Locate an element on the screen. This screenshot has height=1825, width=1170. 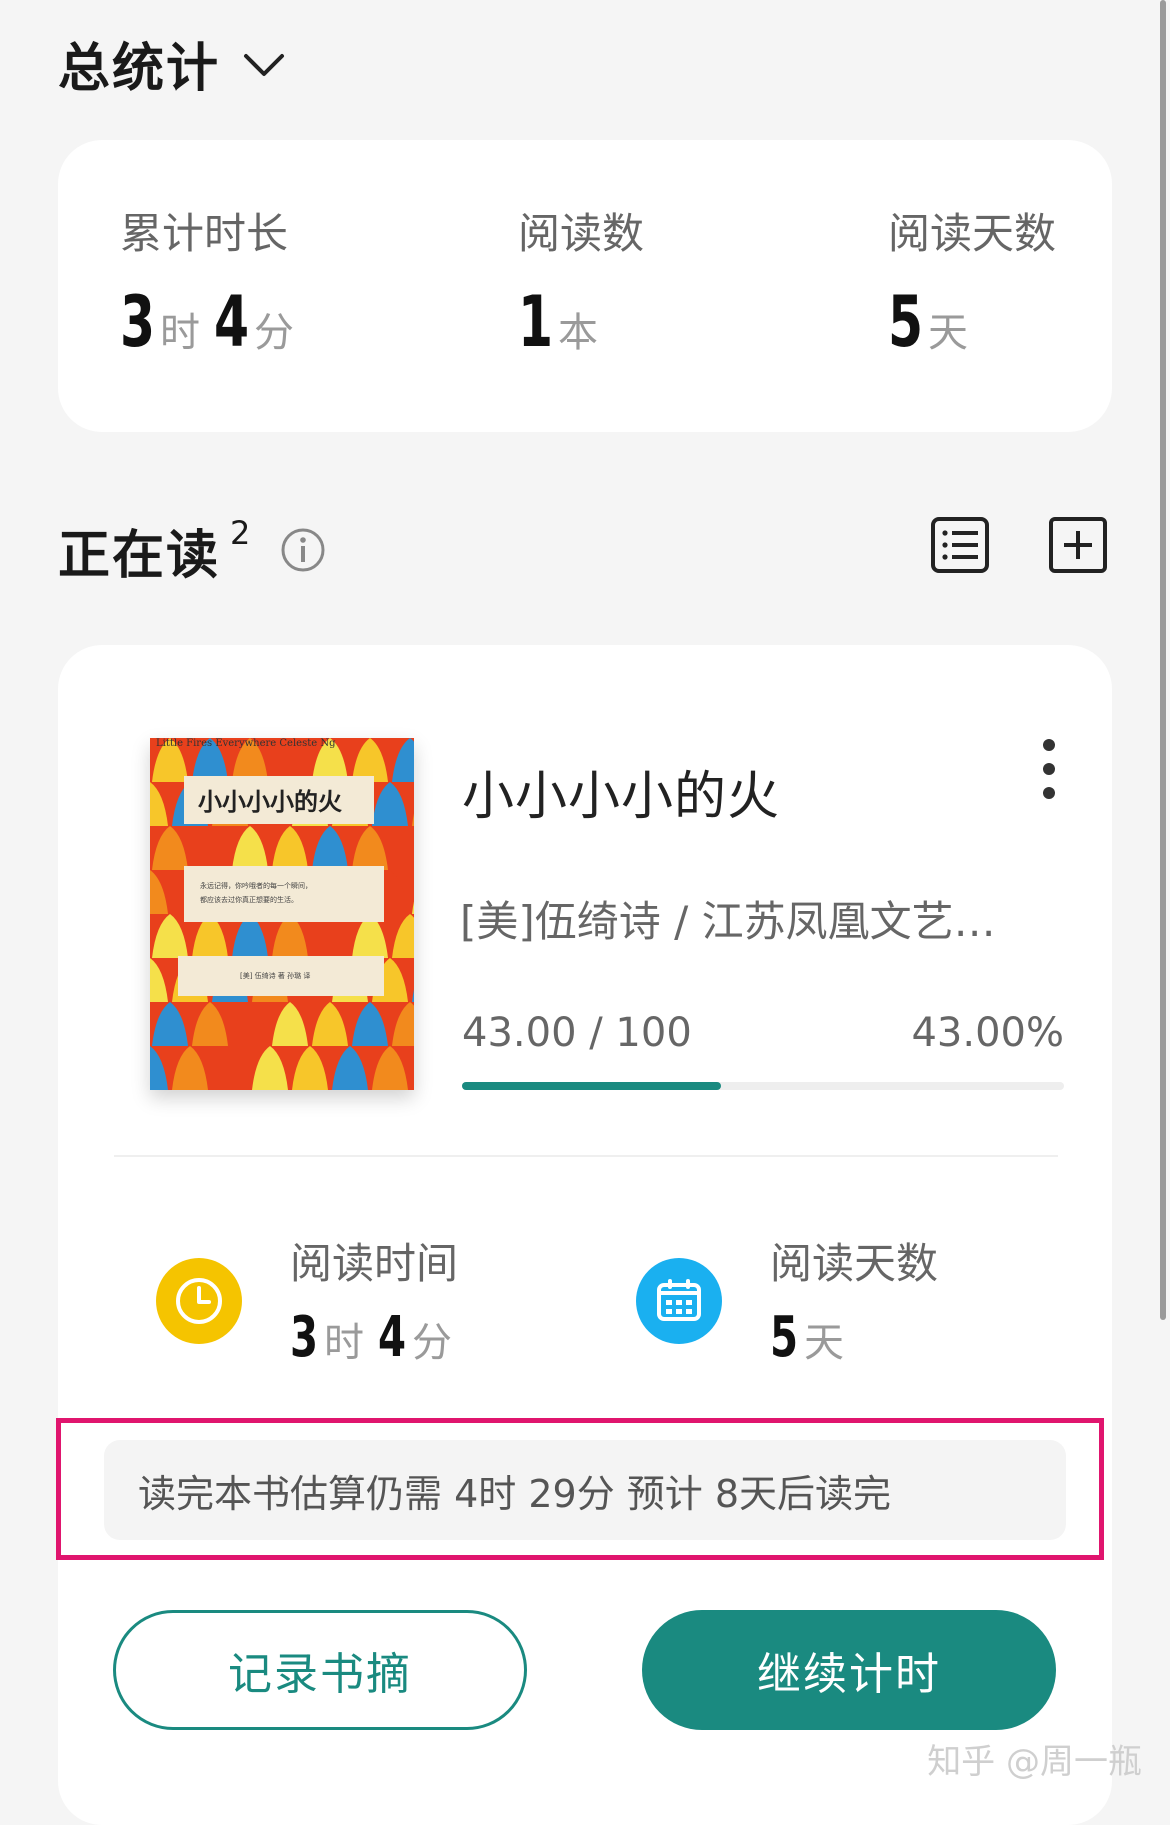
clock-icon is located at coordinates (199, 1301).